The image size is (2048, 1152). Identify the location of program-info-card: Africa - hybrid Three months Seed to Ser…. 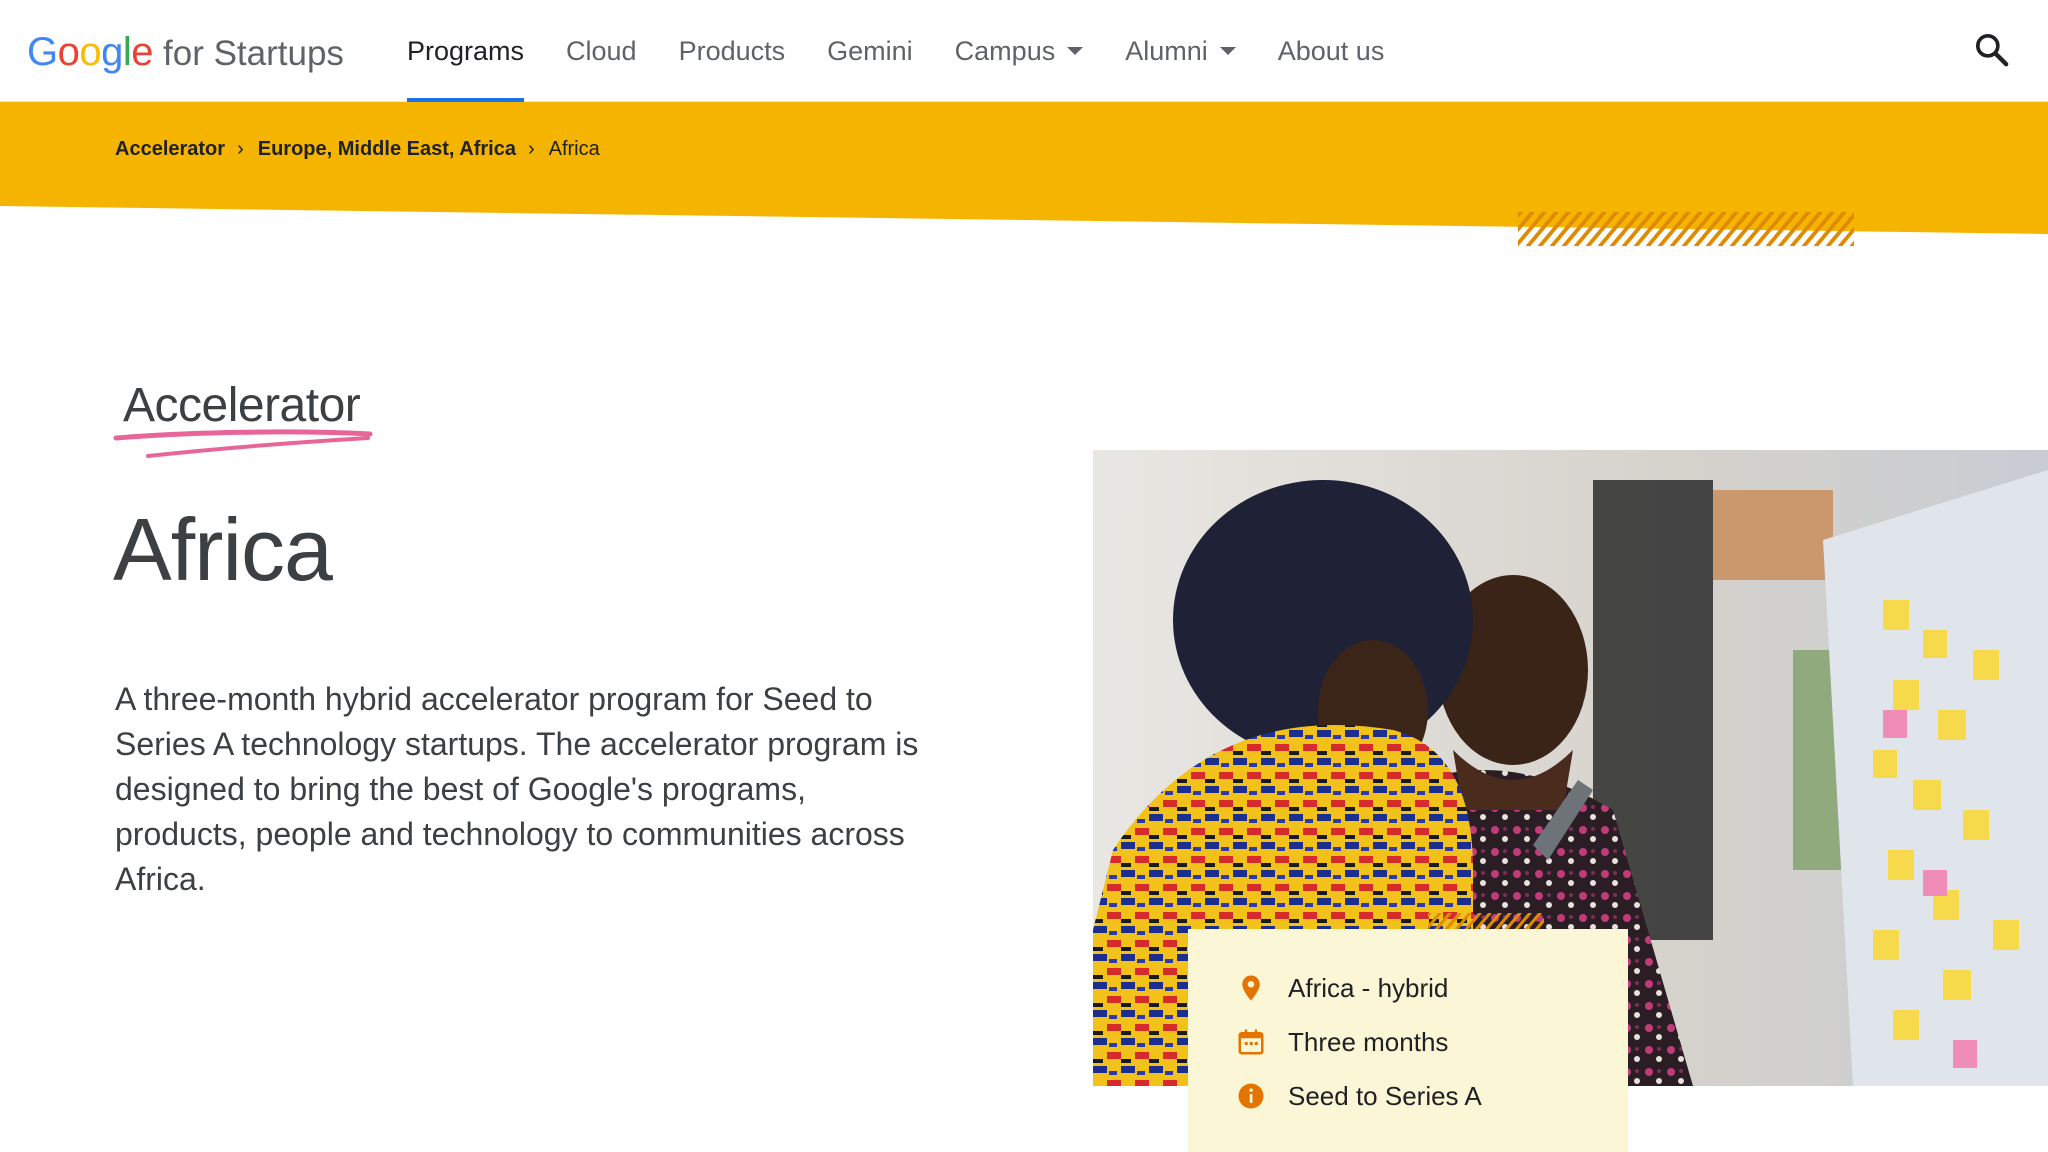
(1408, 1040).